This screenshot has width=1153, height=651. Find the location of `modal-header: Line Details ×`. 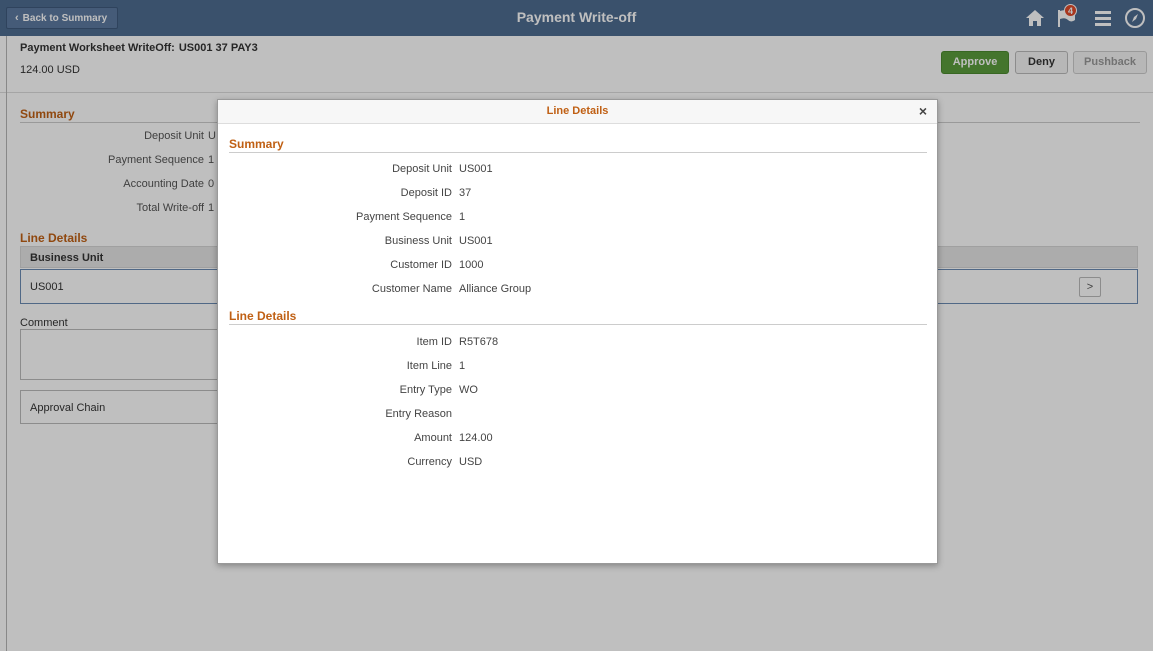

modal-header: Line Details × is located at coordinates (577, 112).